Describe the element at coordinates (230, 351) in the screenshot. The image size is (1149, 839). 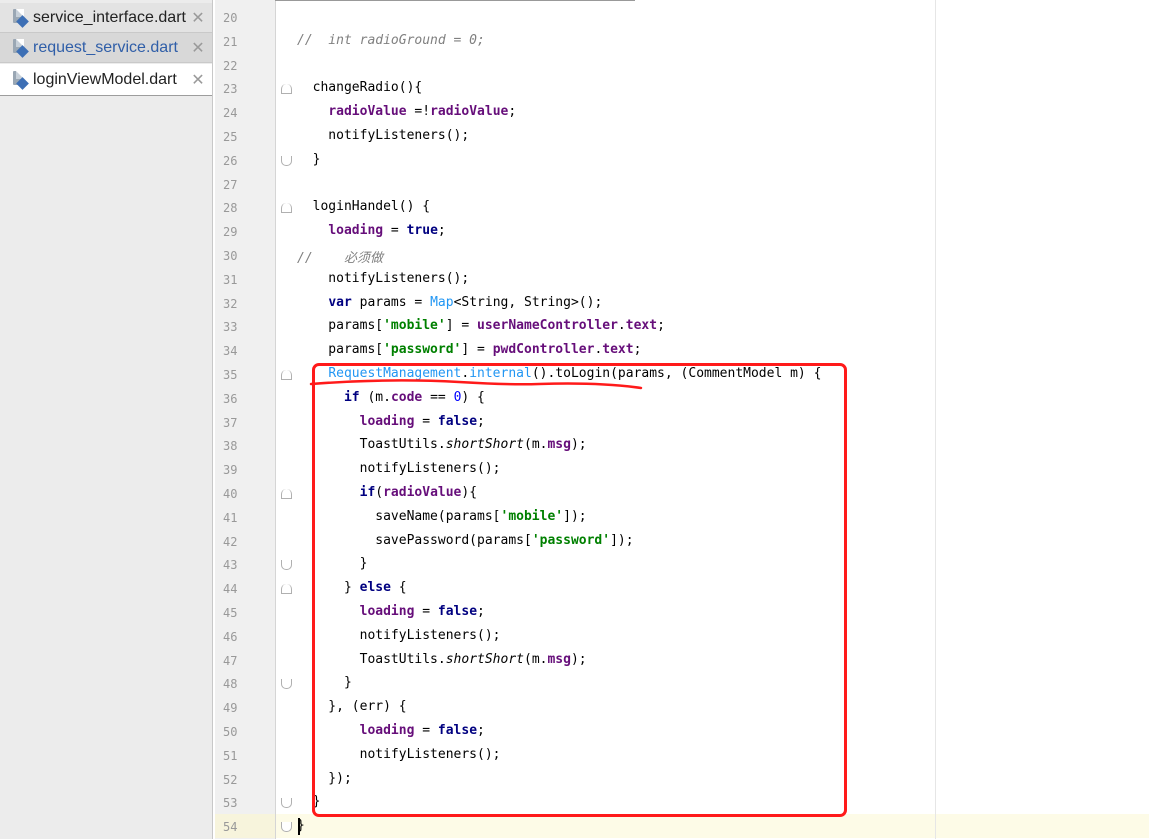
I see `line-number: 34` at that location.